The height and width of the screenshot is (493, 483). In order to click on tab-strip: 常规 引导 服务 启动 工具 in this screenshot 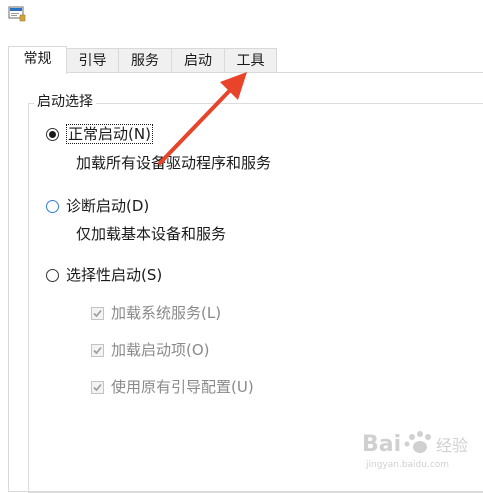, I will do `click(243, 60)`.